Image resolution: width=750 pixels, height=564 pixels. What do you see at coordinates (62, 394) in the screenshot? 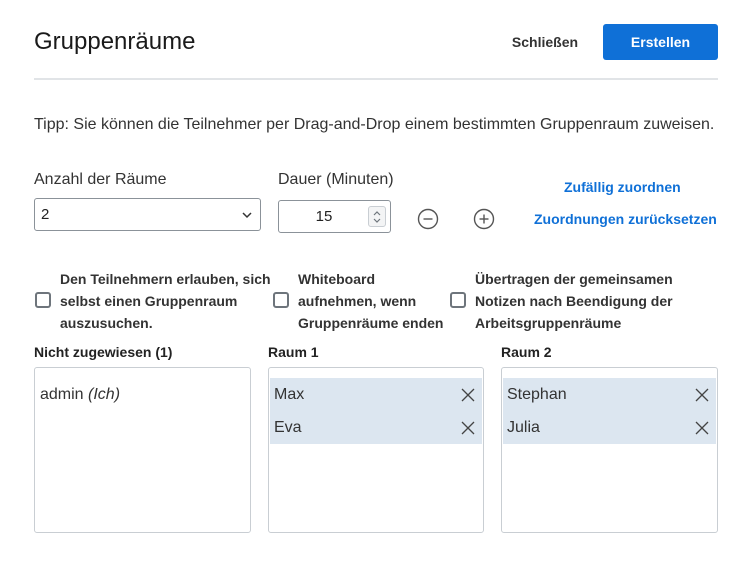
I see `participant-name: admin` at bounding box center [62, 394].